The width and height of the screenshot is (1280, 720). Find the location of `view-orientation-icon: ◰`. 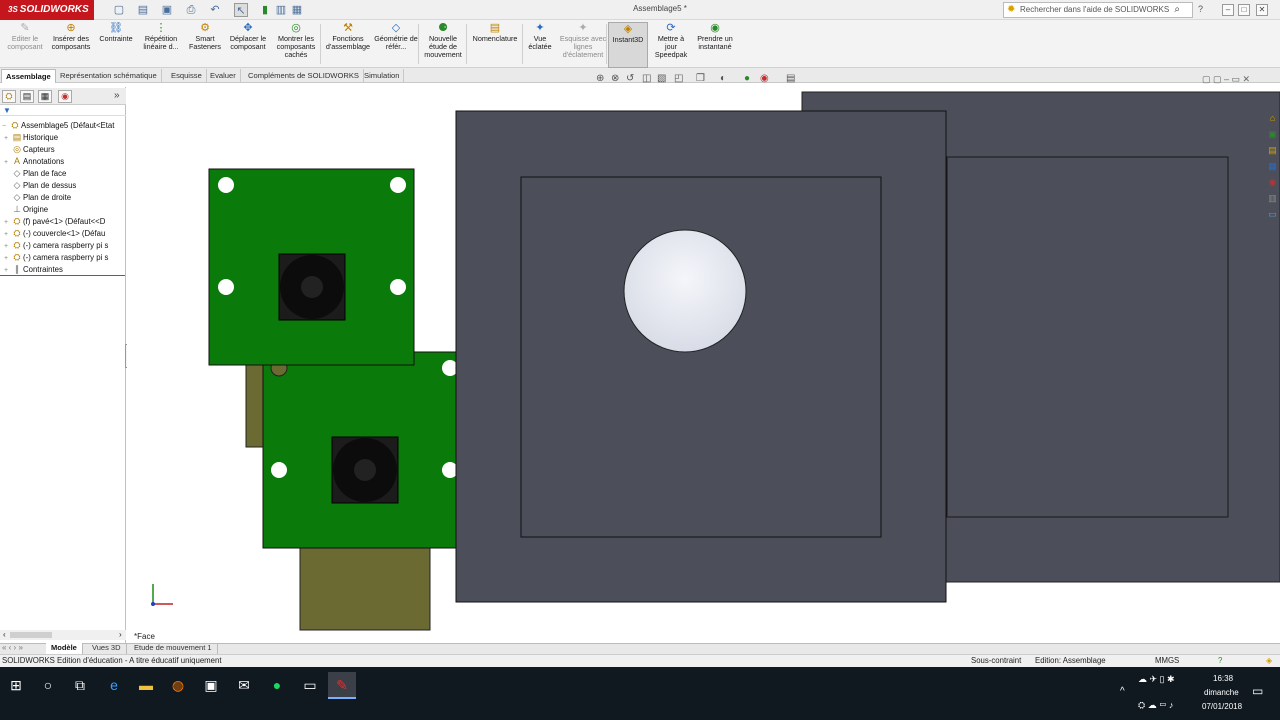

view-orientation-icon: ◰ is located at coordinates (678, 79).